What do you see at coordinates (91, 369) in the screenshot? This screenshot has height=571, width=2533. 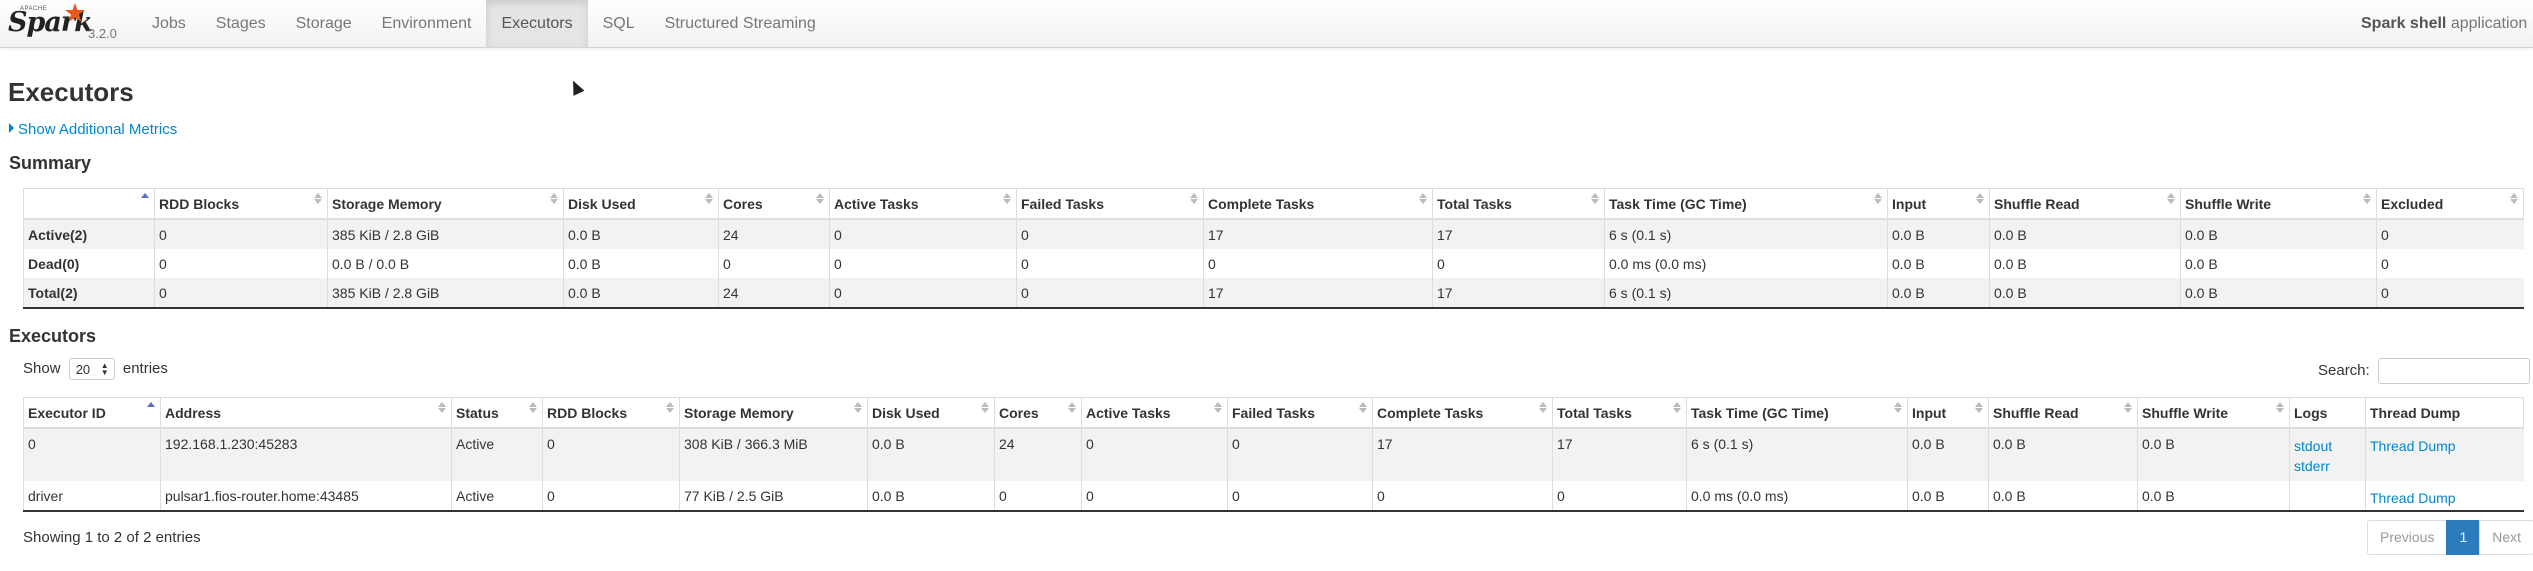 I see `entries-select: 20 ▲ ▼` at bounding box center [91, 369].